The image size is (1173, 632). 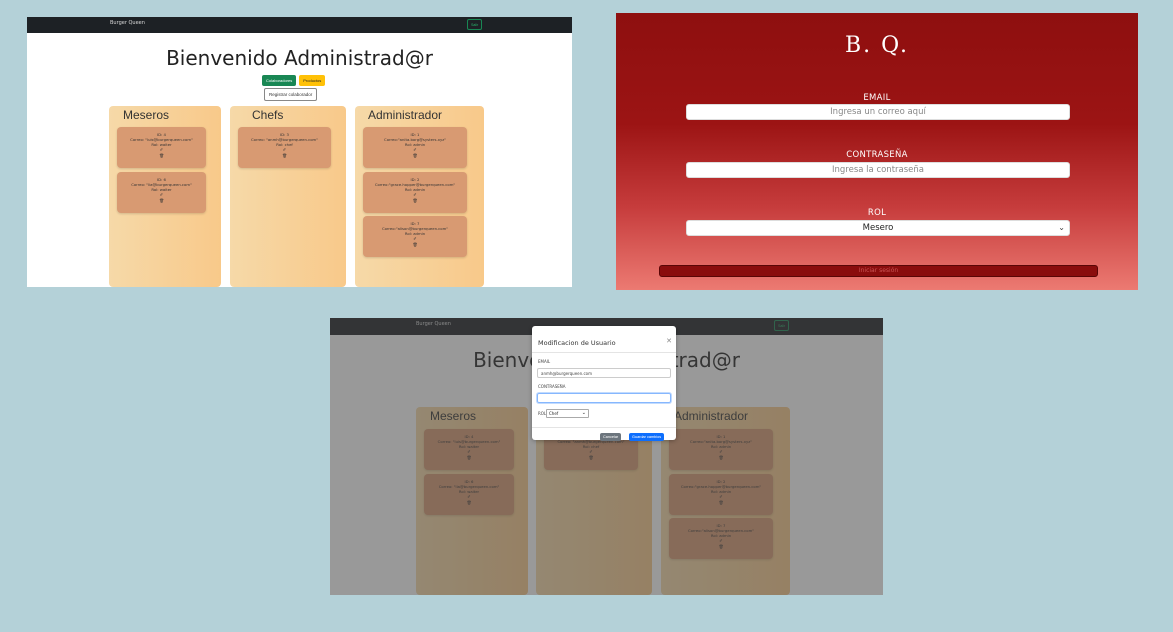 I want to click on close-icon: ✕, so click(x=669, y=341).